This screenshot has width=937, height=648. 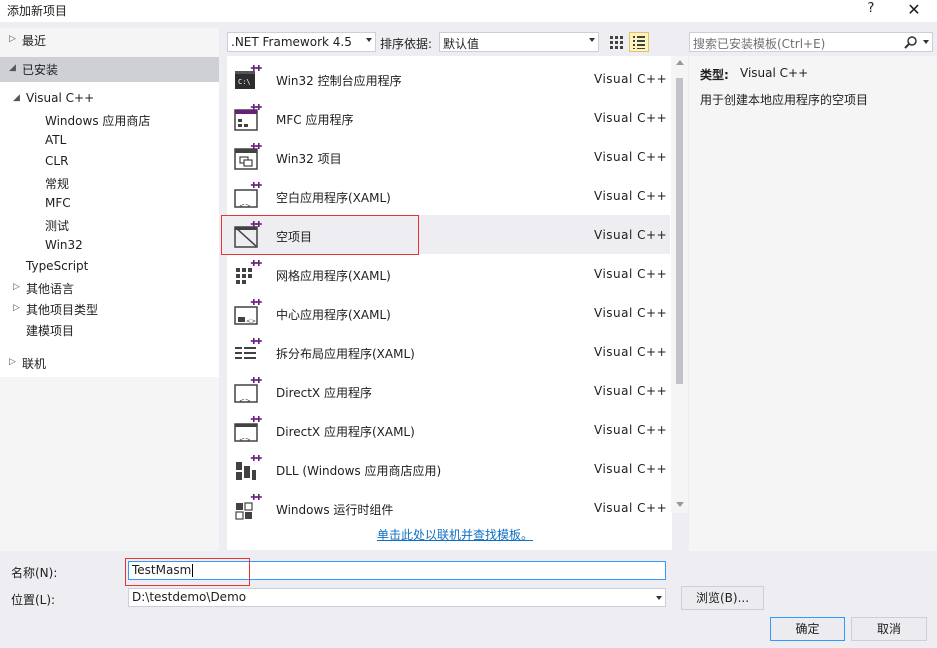 What do you see at coordinates (397, 570) in the screenshot?
I see `name-field: TestMasm` at bounding box center [397, 570].